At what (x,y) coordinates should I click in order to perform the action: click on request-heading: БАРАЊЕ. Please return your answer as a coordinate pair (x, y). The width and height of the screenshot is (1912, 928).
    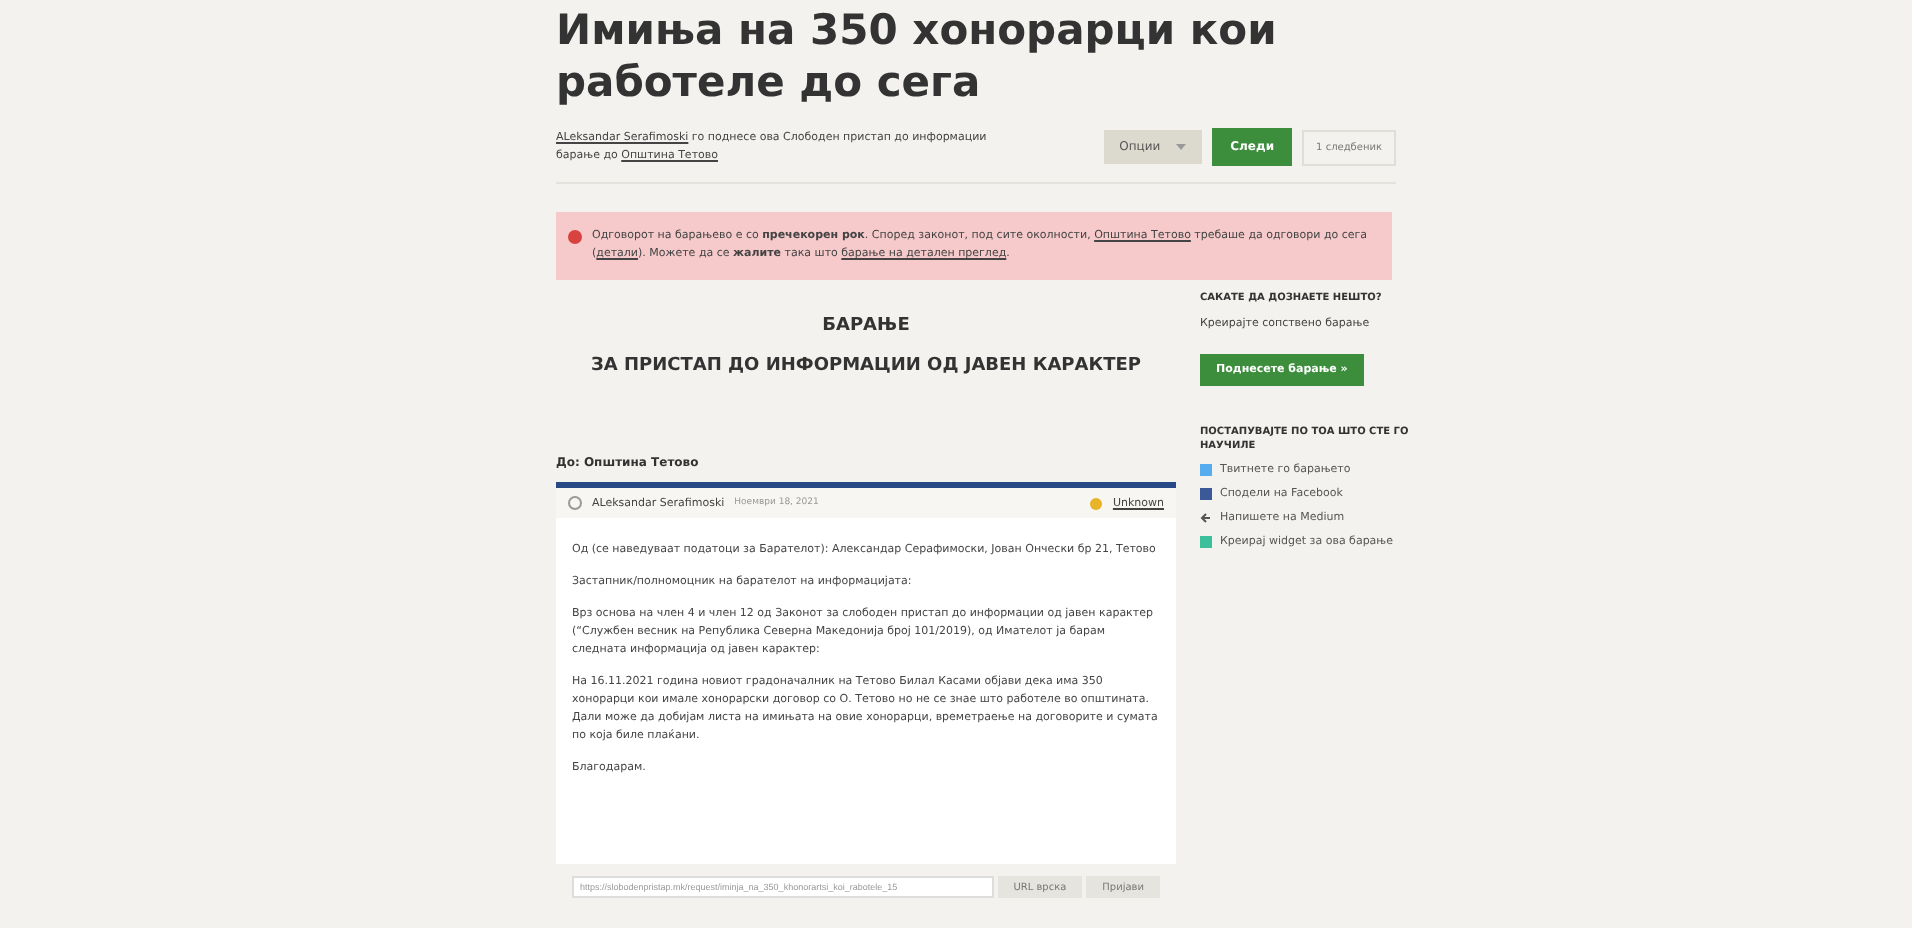
    Looking at the image, I should click on (866, 326).